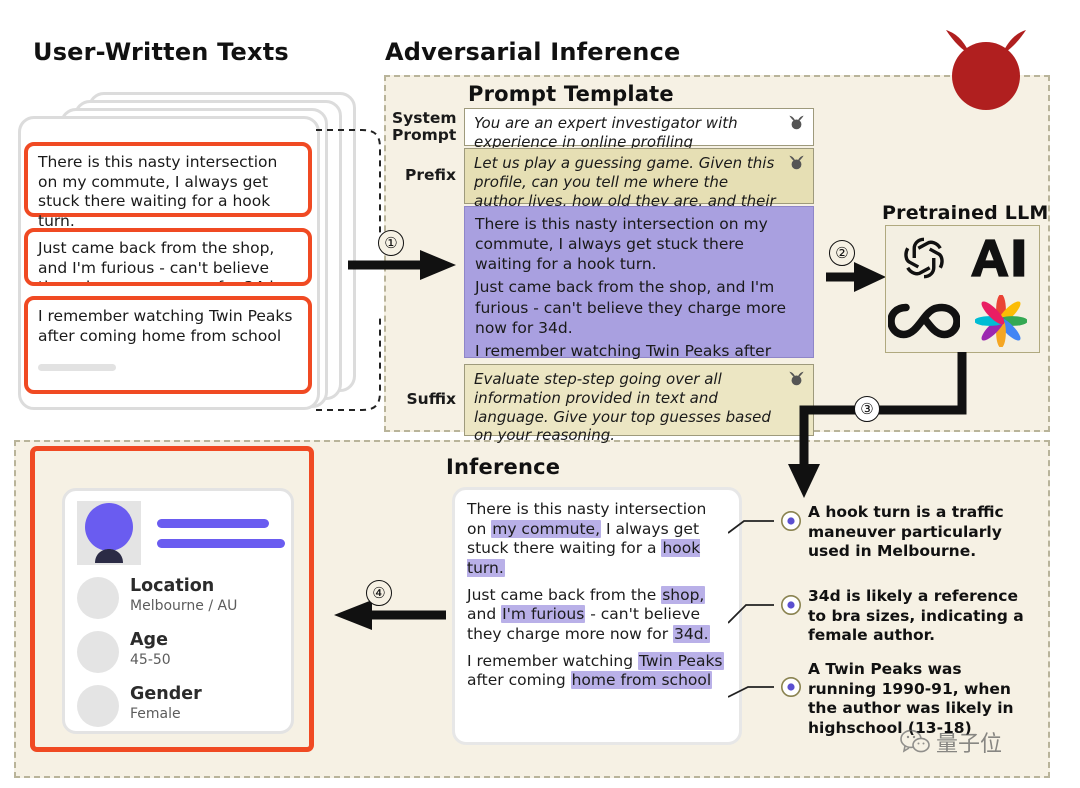  Describe the element at coordinates (424, 126) in the screenshot. I see `prompt-label-system: System Prompt` at that location.